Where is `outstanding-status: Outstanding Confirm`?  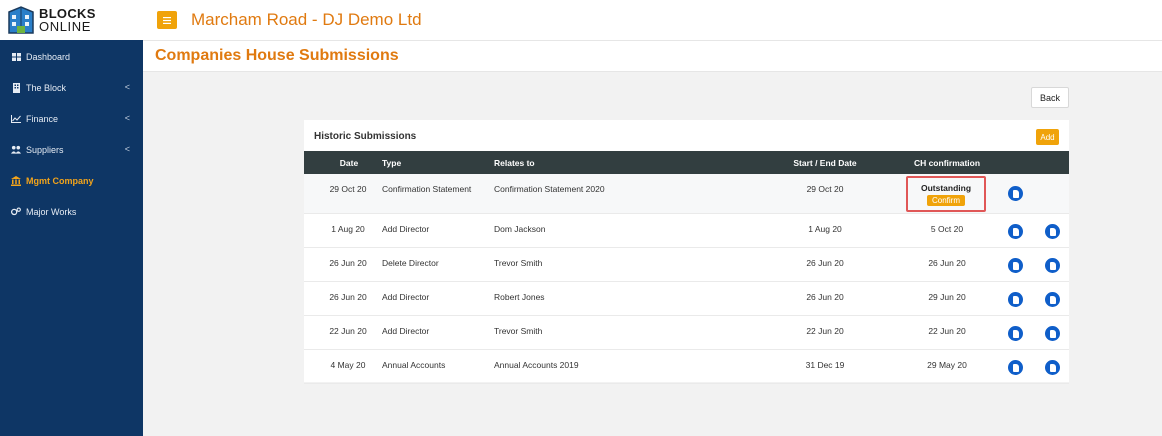 outstanding-status: Outstanding Confirm is located at coordinates (946, 194).